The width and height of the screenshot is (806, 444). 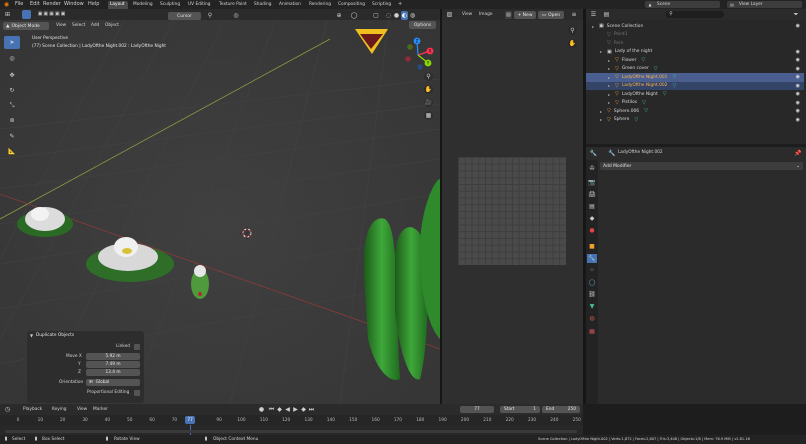 What do you see at coordinates (112, 25) in the screenshot?
I see `viewport-menu-object: Object` at bounding box center [112, 25].